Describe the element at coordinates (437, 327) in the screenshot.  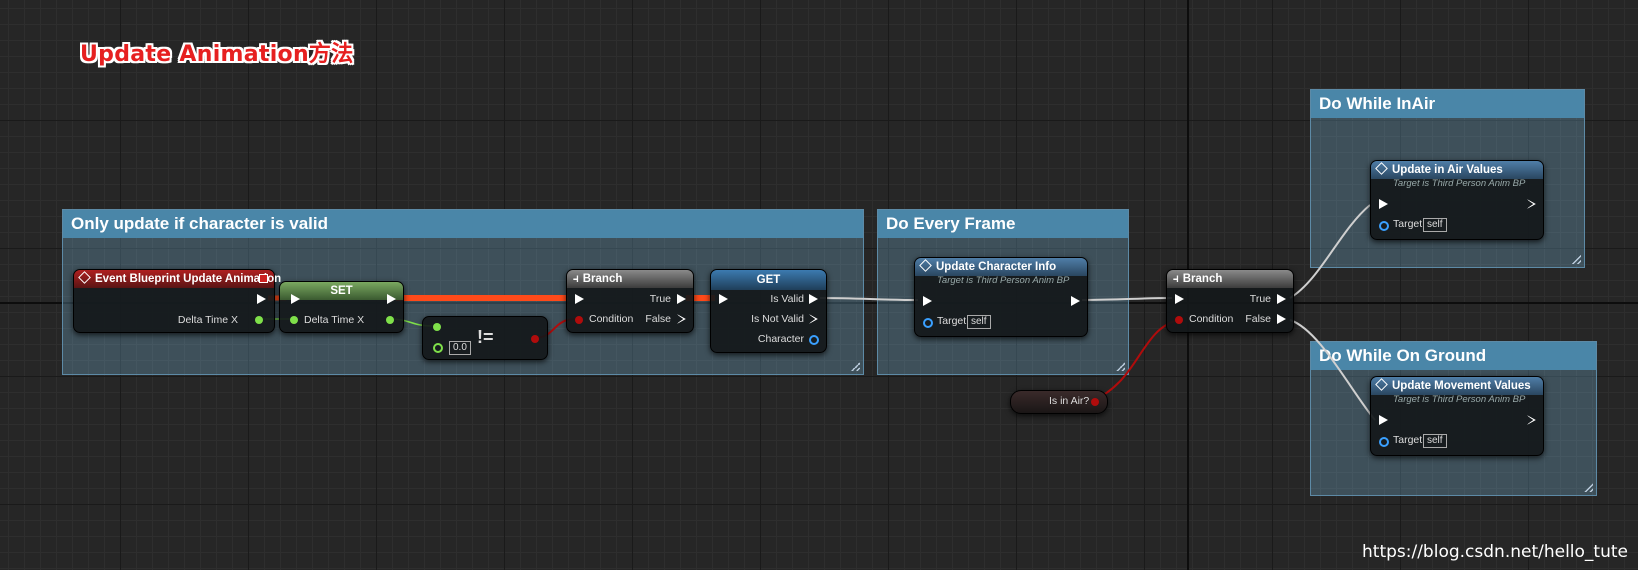
I see `a-in-pin` at that location.